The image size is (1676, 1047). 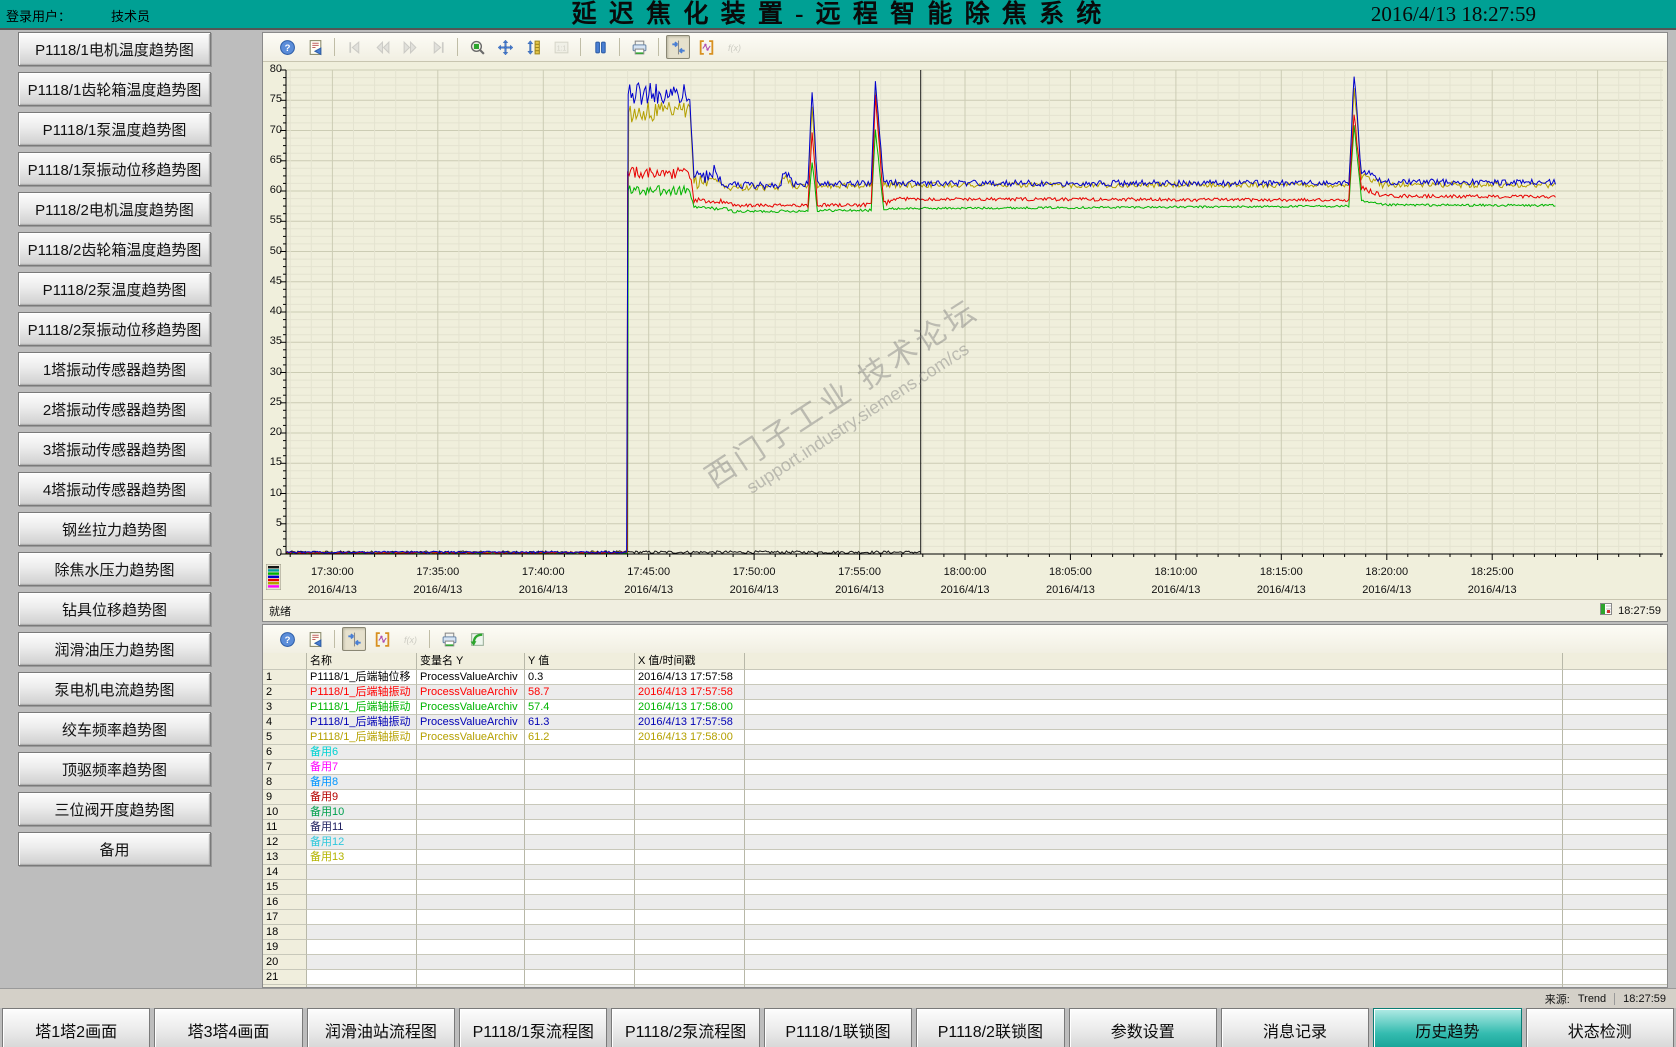 What do you see at coordinates (990, 1027) in the screenshot?
I see `nav-button-7: P1118/2联锁图` at bounding box center [990, 1027].